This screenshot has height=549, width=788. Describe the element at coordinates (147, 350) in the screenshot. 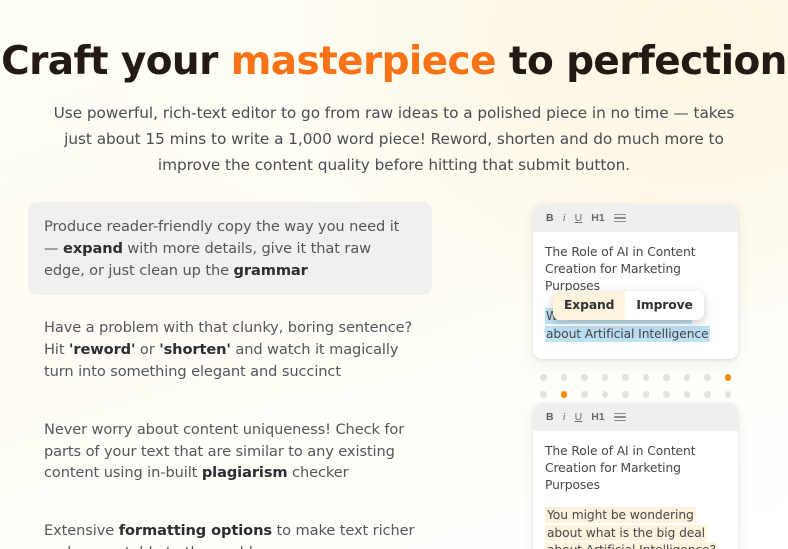

I see `feature-text: or` at that location.